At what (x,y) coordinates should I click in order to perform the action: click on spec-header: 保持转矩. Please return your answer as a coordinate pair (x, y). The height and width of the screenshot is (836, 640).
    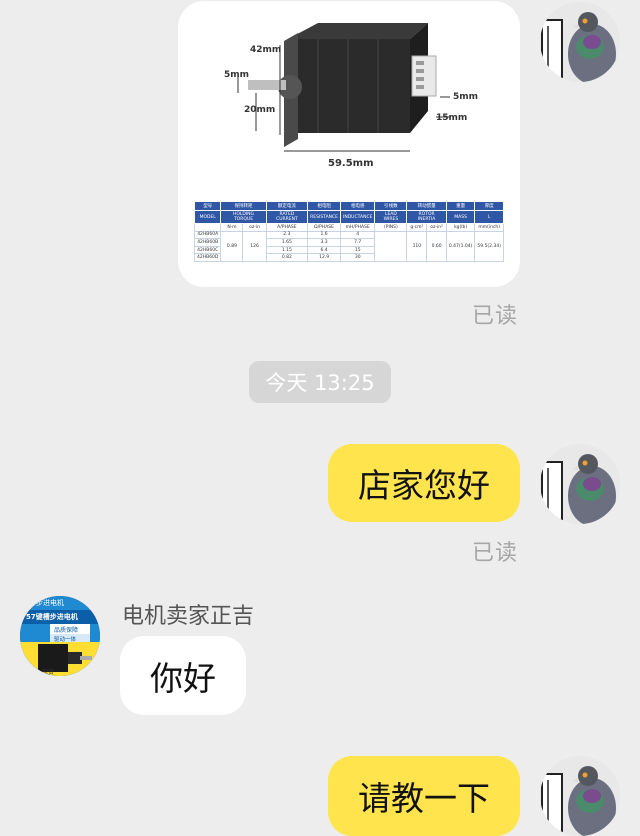
    Looking at the image, I should click on (243, 206).